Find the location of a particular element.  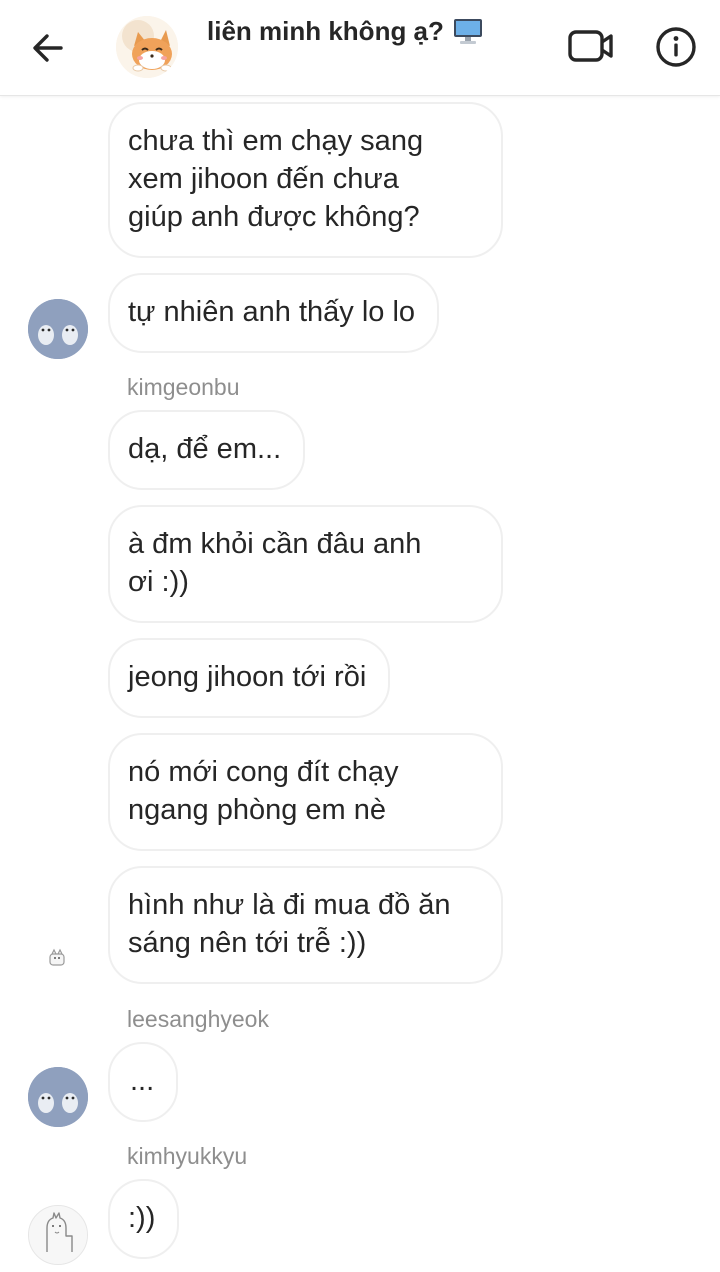

seen-sticker-icon is located at coordinates (57, 957).